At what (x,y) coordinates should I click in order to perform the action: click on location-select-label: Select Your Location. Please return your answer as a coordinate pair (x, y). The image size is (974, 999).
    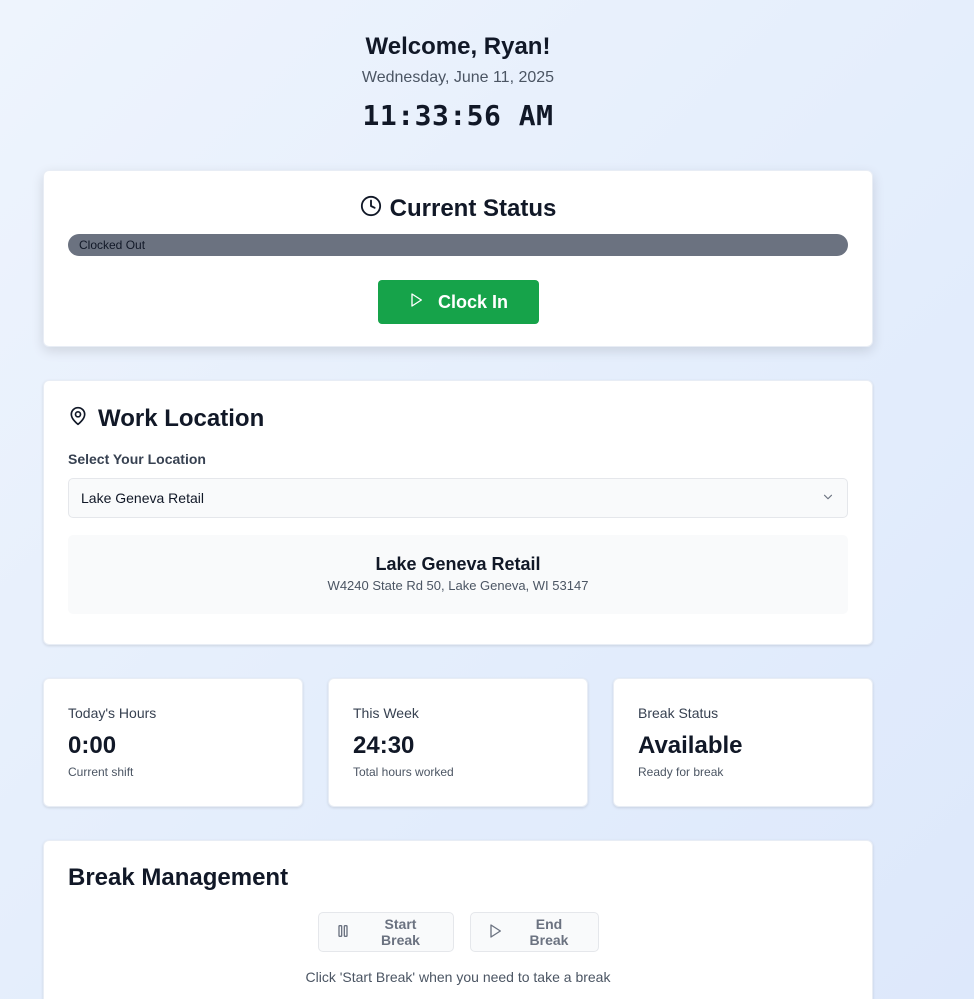
    Looking at the image, I should click on (137, 459).